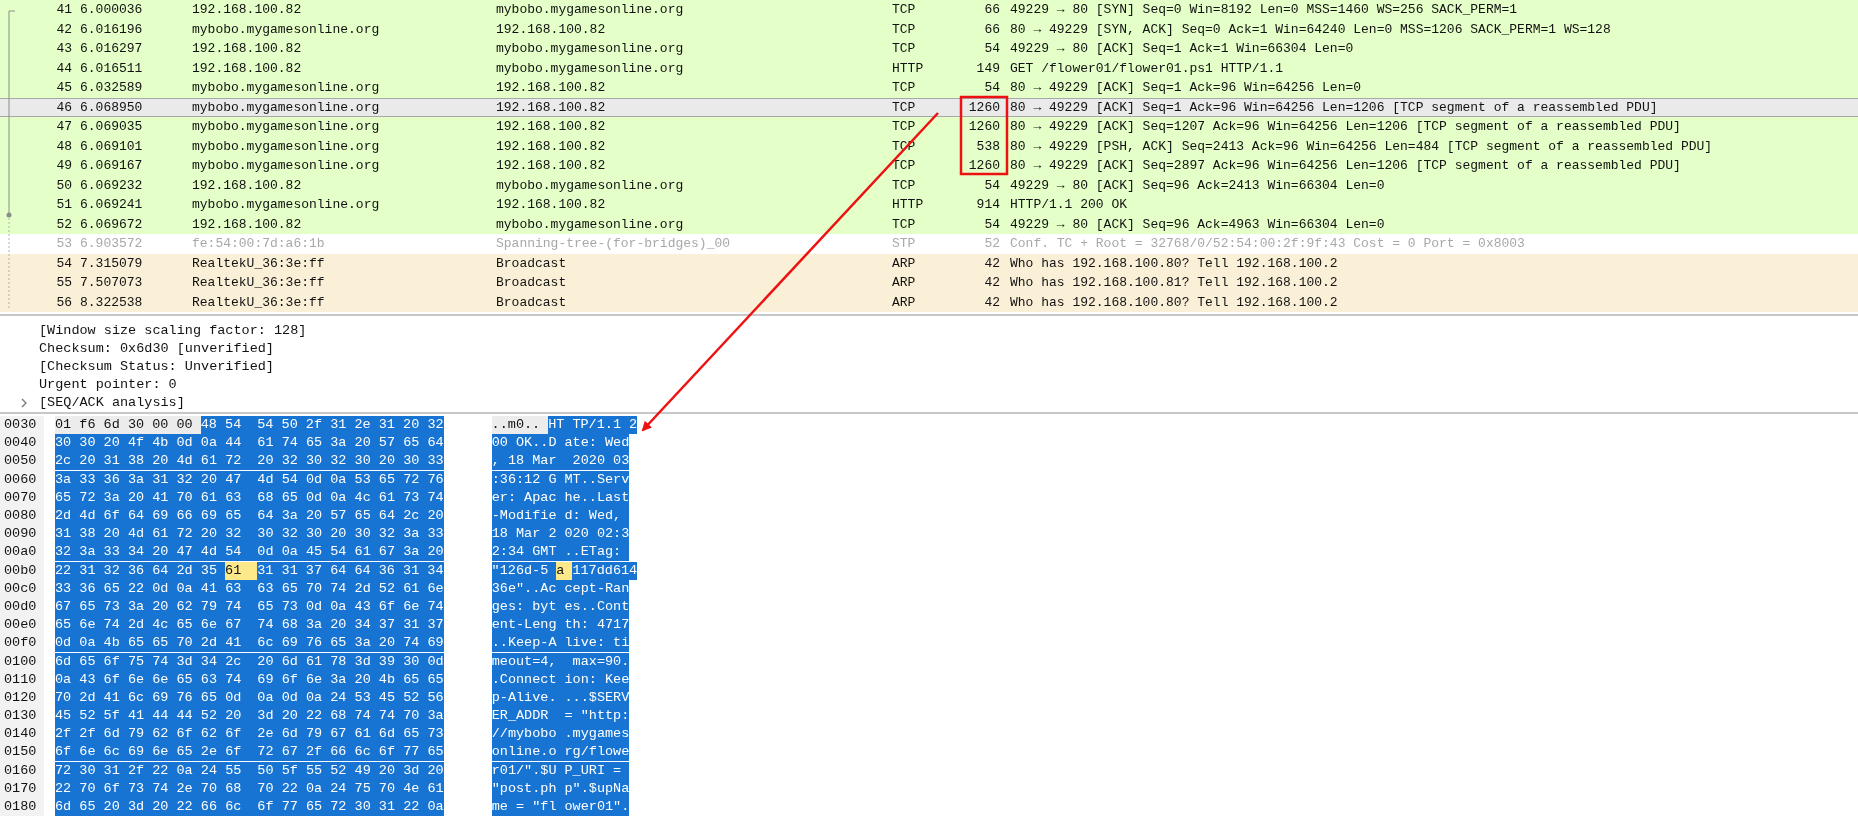  Describe the element at coordinates (929, 224) in the screenshot. I see `packet-row: 52 6.069672 192.168.100.82 mybobo.mygamesonline.org TCP 54 49229 → 80 [ACK] Seq=96 Ack=4963 Win=66304 Len=0` at that location.